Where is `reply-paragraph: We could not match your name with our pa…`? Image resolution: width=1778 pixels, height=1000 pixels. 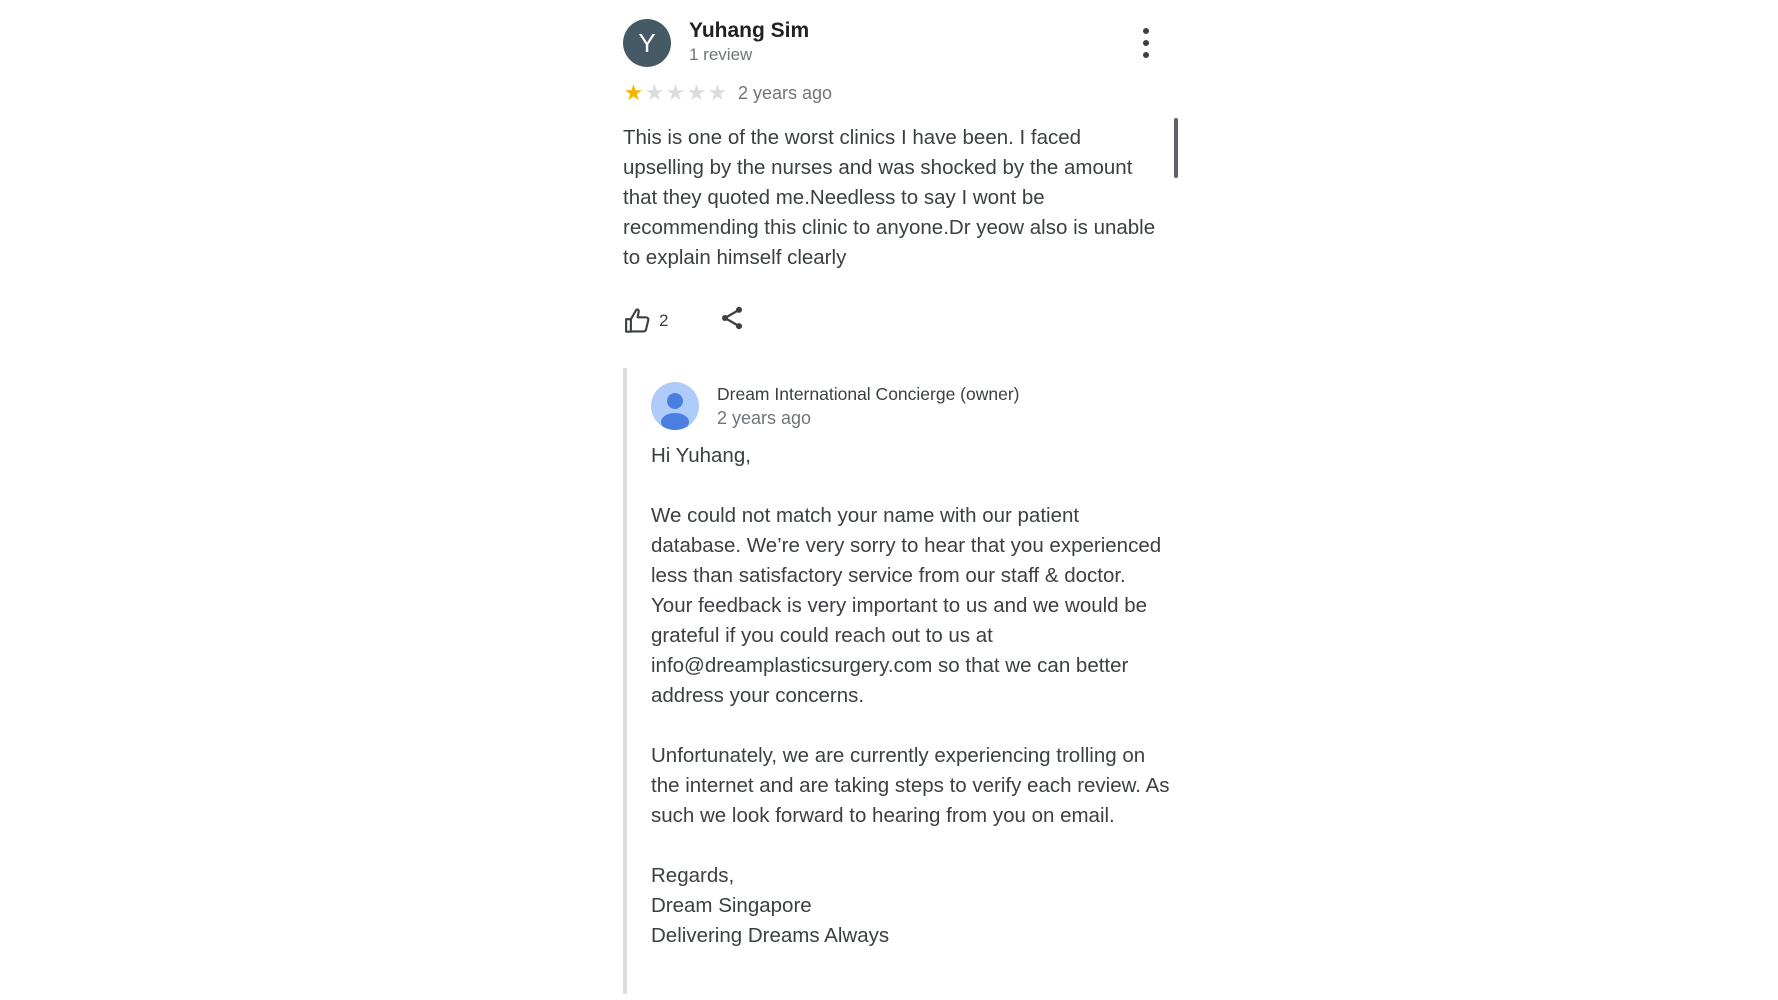
reply-paragraph: We could not match your name with our pa… is located at coordinates (906, 605).